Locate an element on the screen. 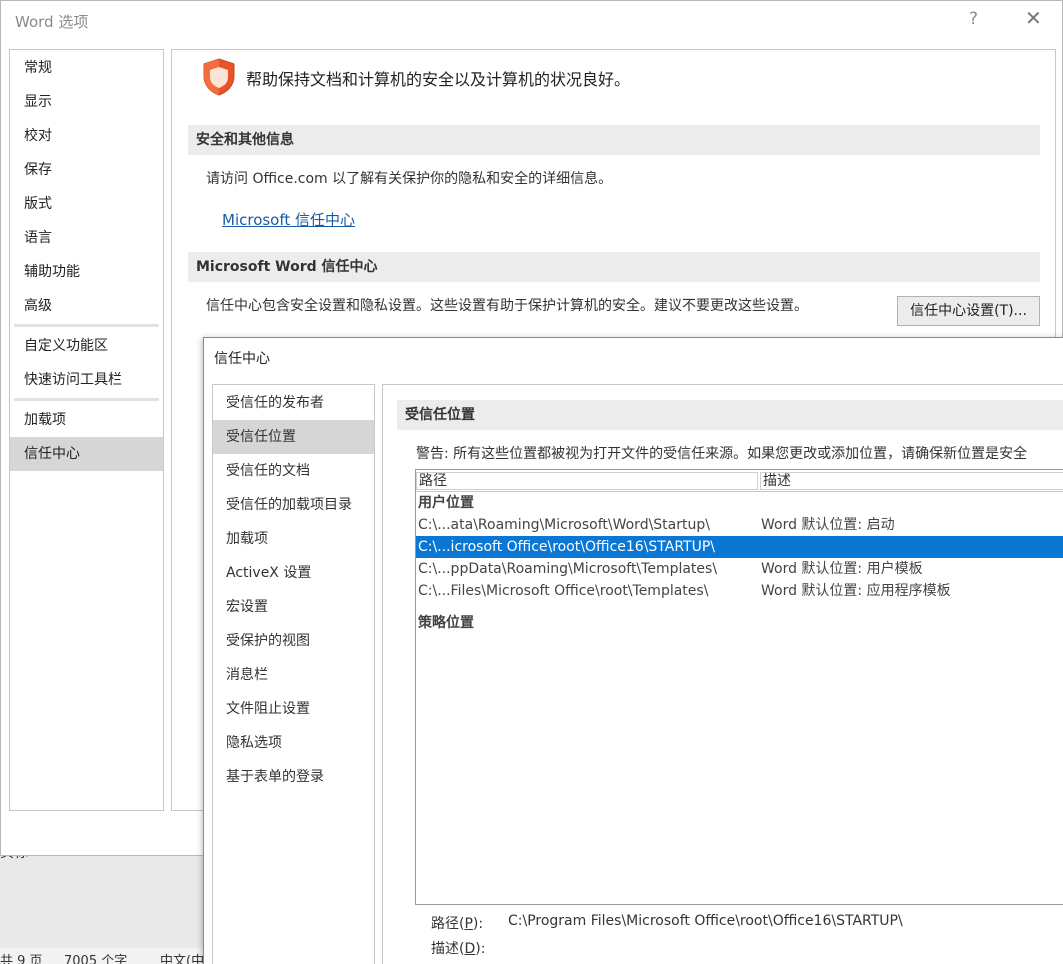  status-bar: 共 9 页 7005 个字 中文(中 is located at coordinates (102, 956).